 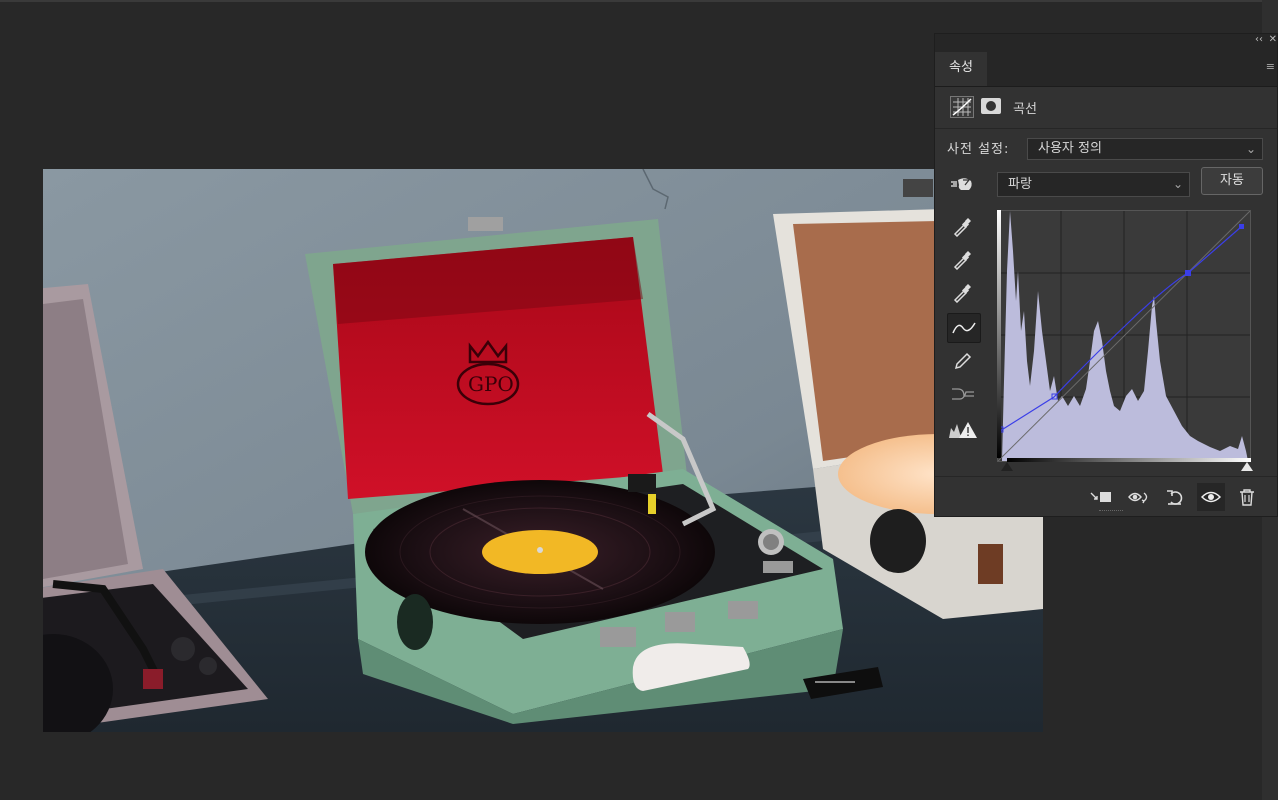 I want to click on smooth-curve-icon, so click(x=963, y=394).